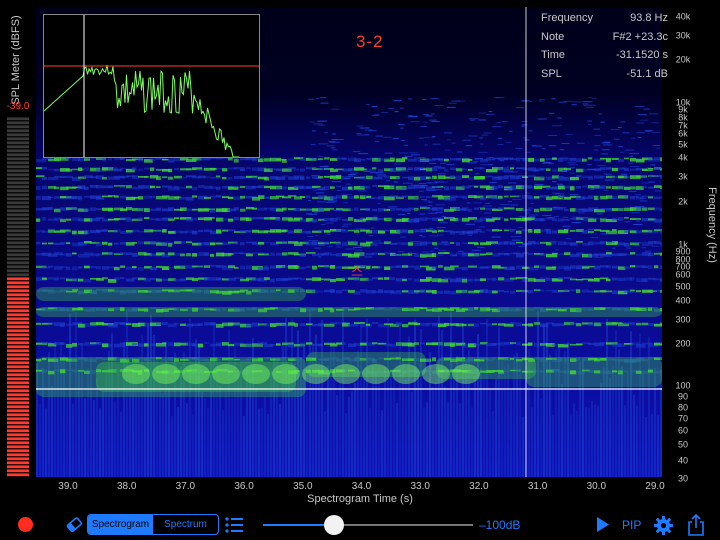 This screenshot has width=720, height=540. Describe the element at coordinates (370, 41) in the screenshot. I see `segment-label: 3-2` at that location.